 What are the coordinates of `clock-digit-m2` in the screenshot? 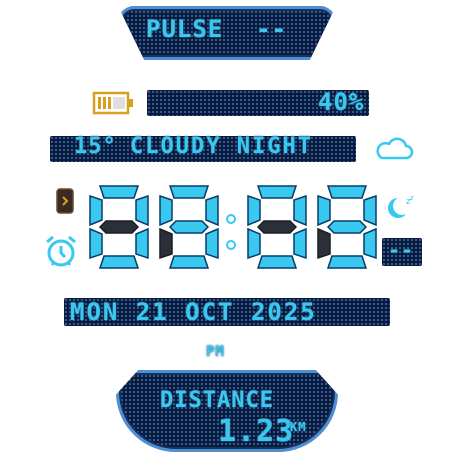 It's located at (347, 227).